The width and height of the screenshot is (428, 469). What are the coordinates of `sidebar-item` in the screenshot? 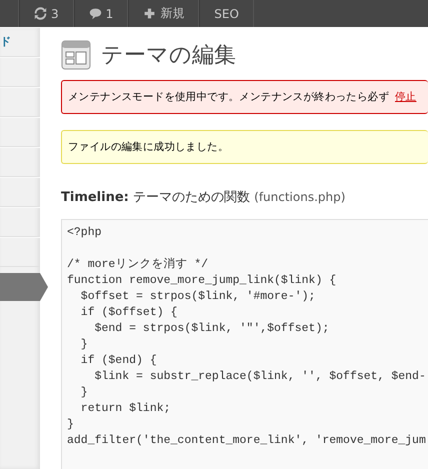 It's located at (24, 287).